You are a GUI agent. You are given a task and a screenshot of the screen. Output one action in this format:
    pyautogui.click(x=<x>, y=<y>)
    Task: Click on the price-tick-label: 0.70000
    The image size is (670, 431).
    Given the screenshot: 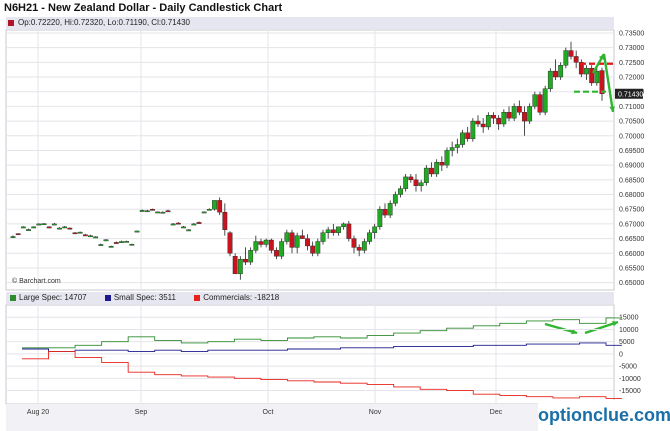 What is the action you would take?
    pyautogui.click(x=631, y=136)
    